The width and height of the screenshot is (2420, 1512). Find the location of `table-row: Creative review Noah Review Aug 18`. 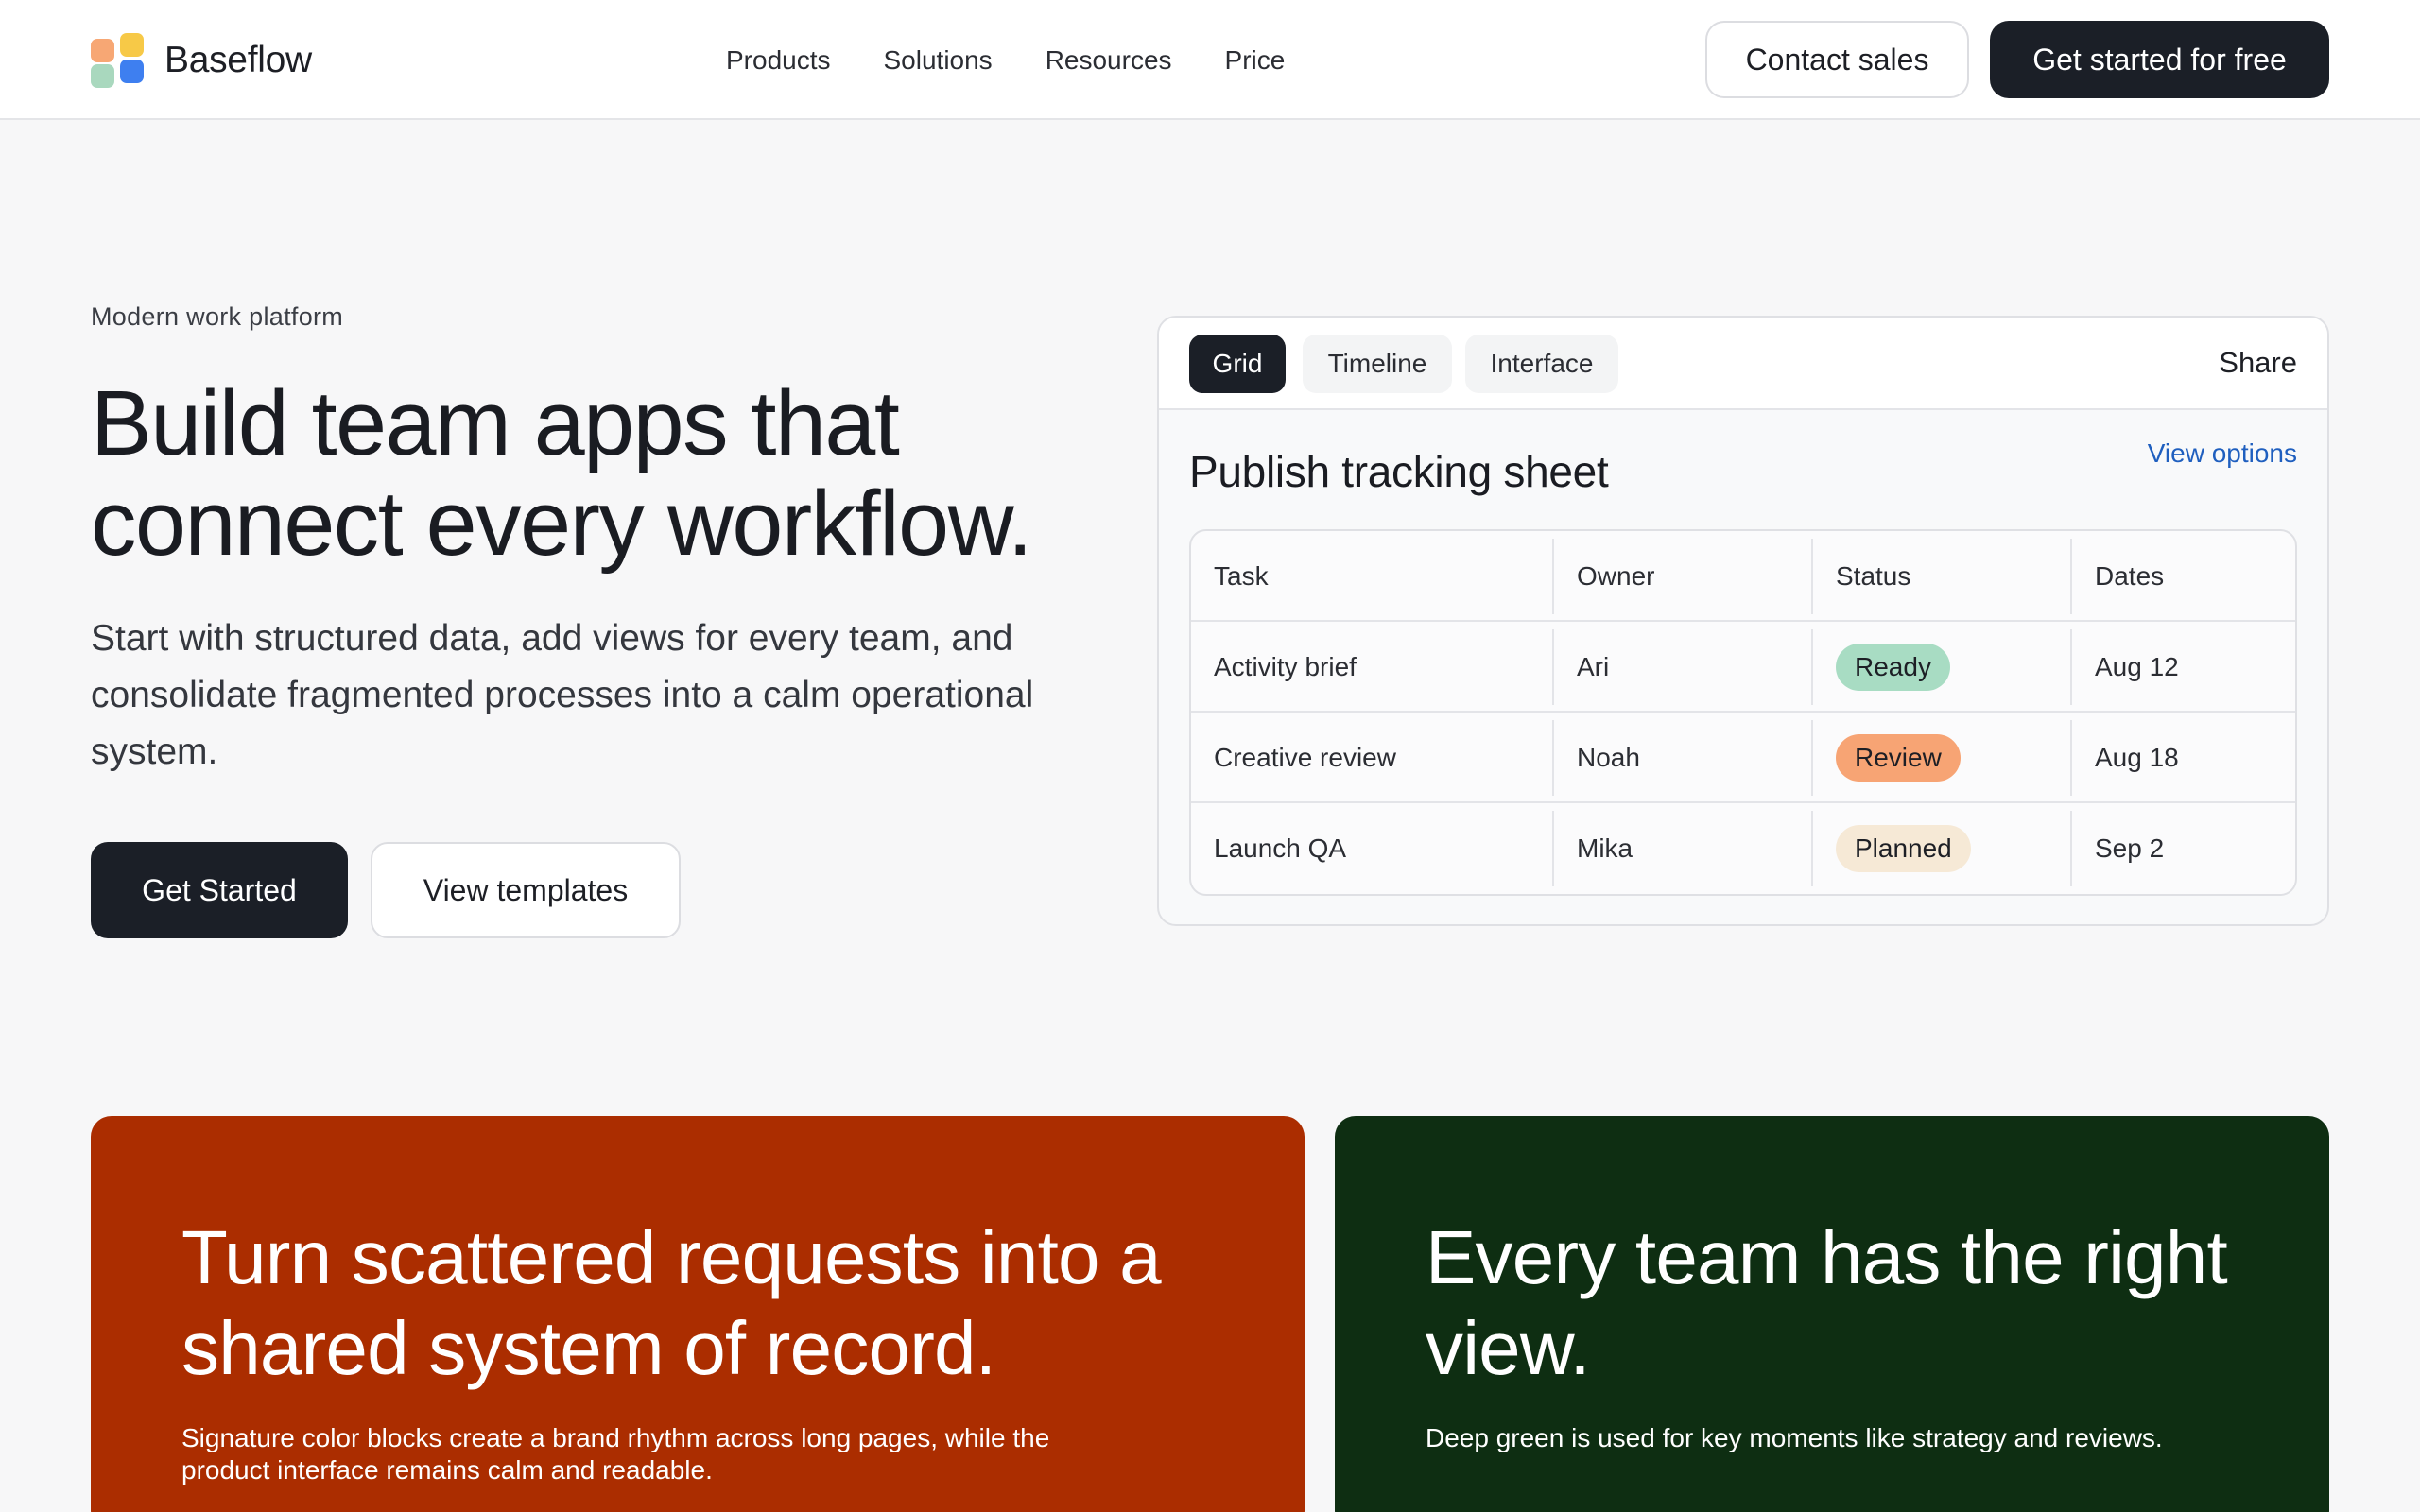

table-row: Creative review Noah Review Aug 18 is located at coordinates (1743, 758).